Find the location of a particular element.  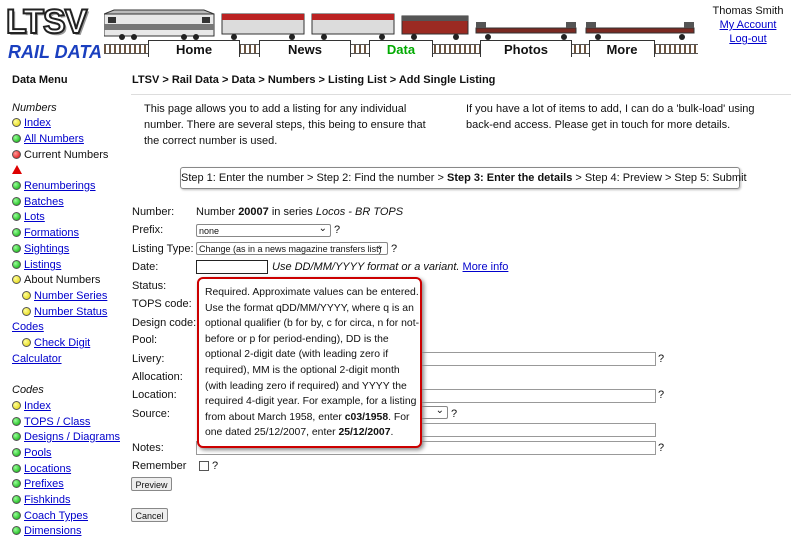

sidebar-item-label: Coach Types is located at coordinates (56, 516).